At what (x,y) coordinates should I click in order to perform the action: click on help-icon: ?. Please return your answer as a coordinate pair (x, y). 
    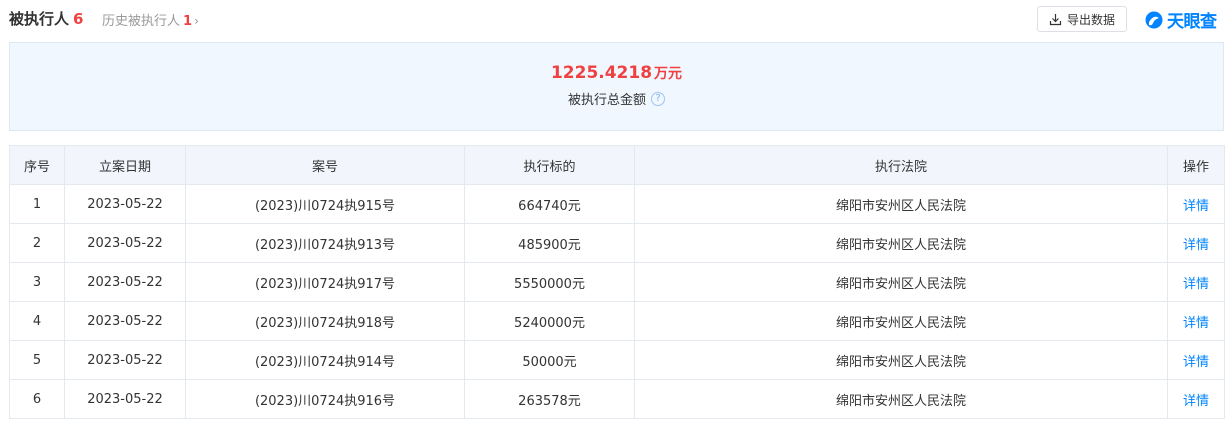
    Looking at the image, I should click on (658, 98).